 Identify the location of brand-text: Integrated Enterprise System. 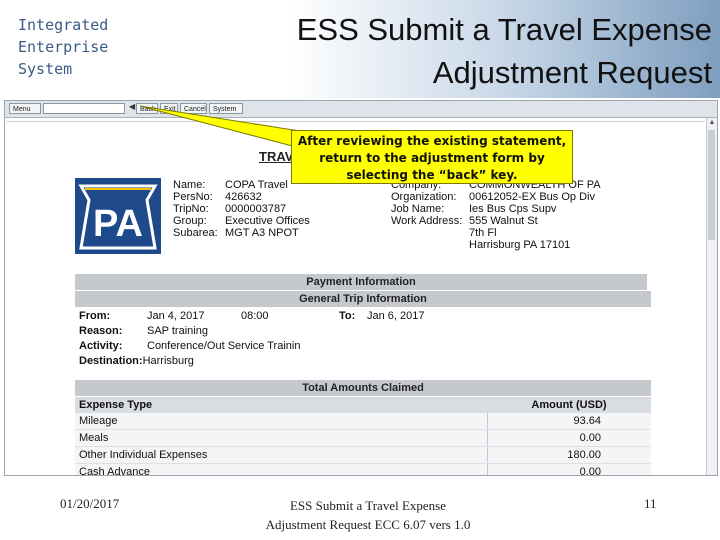
(118, 47).